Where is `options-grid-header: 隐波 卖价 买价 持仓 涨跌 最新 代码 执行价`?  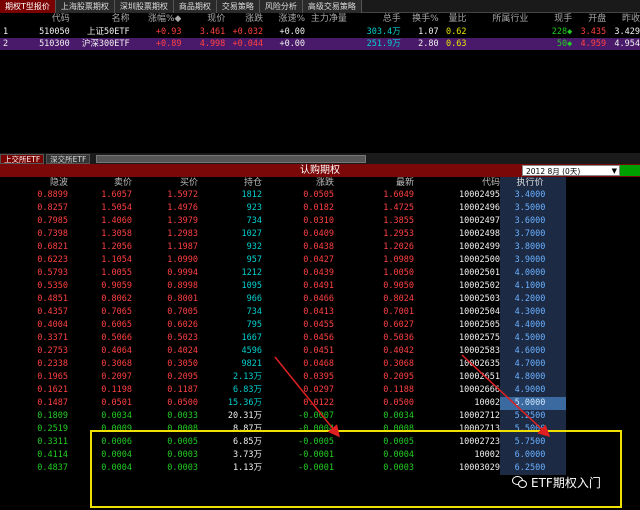 options-grid-header: 隐波 卖价 买价 持仓 涨跌 最新 代码 执行价 is located at coordinates (320, 183).